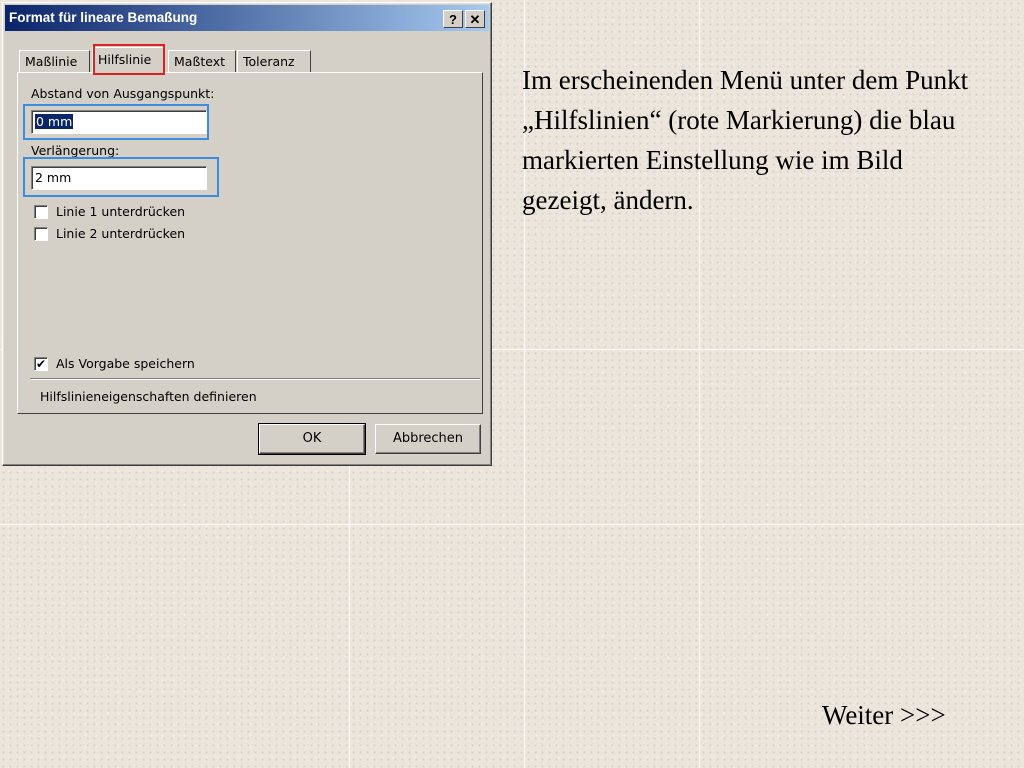  Describe the element at coordinates (884, 715) in the screenshot. I see `next-link: Weiter >>>` at that location.